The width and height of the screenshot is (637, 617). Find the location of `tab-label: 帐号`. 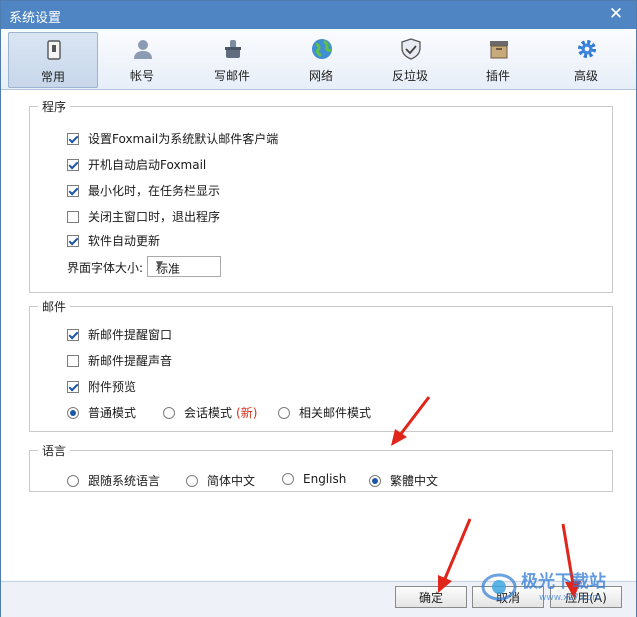

tab-label: 帐号 is located at coordinates (141, 76).